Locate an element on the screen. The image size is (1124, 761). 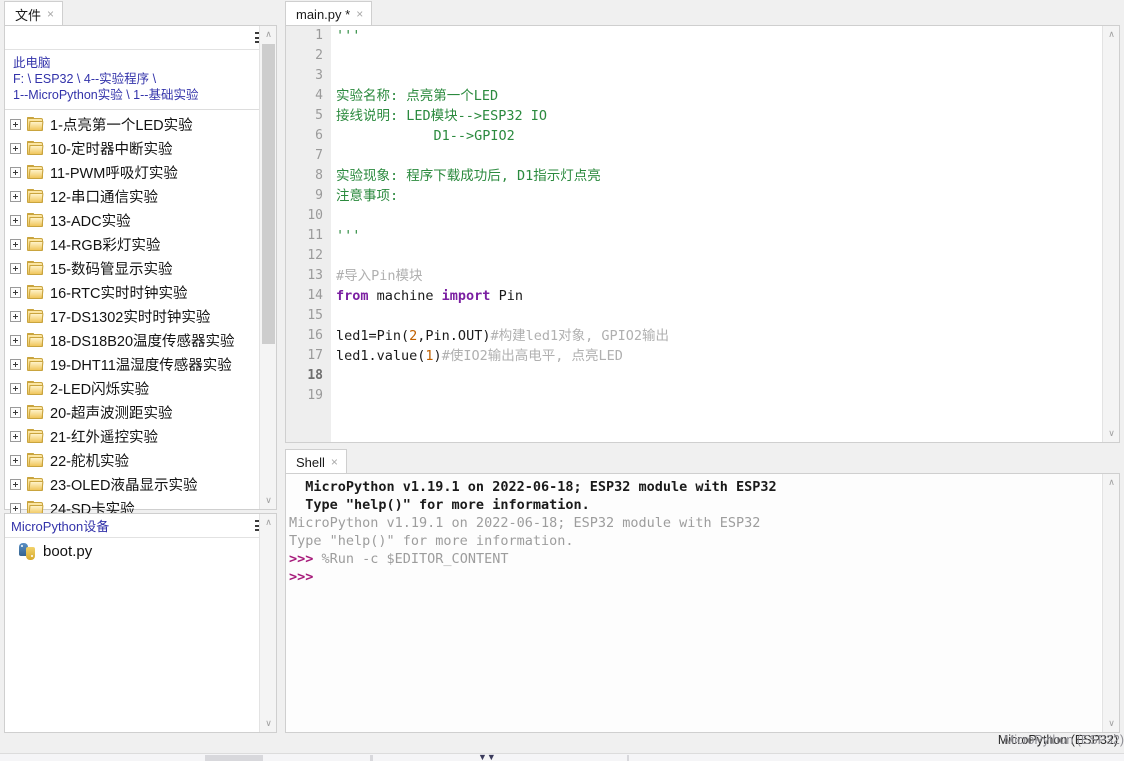
device-panel: MicroPython设备 boot.py ∧ ∨ is located at coordinates (140, 623).